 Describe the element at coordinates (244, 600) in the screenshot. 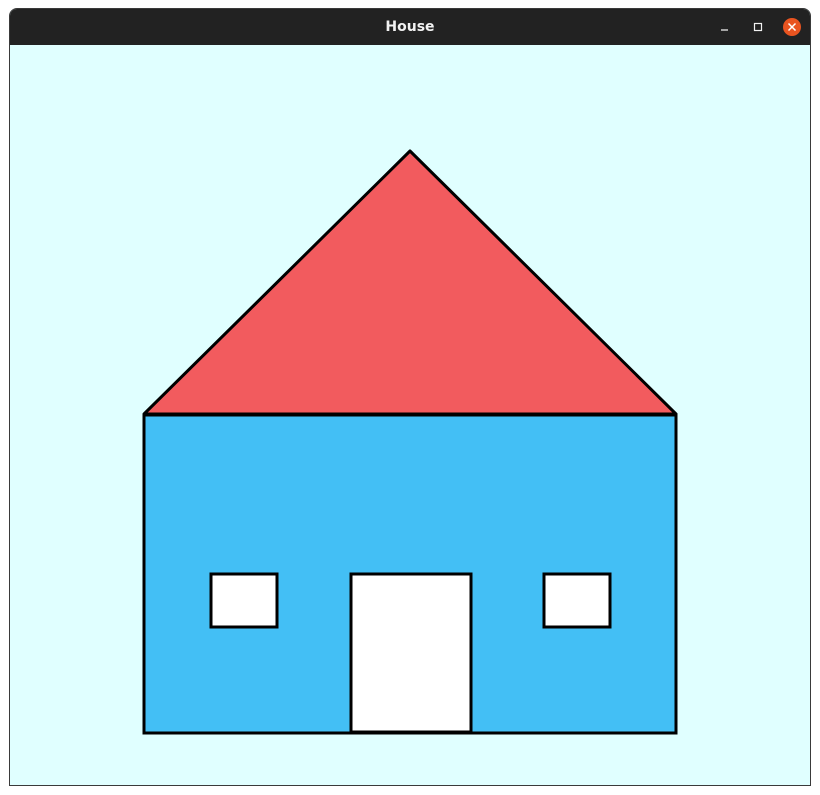

I see `left-window` at that location.